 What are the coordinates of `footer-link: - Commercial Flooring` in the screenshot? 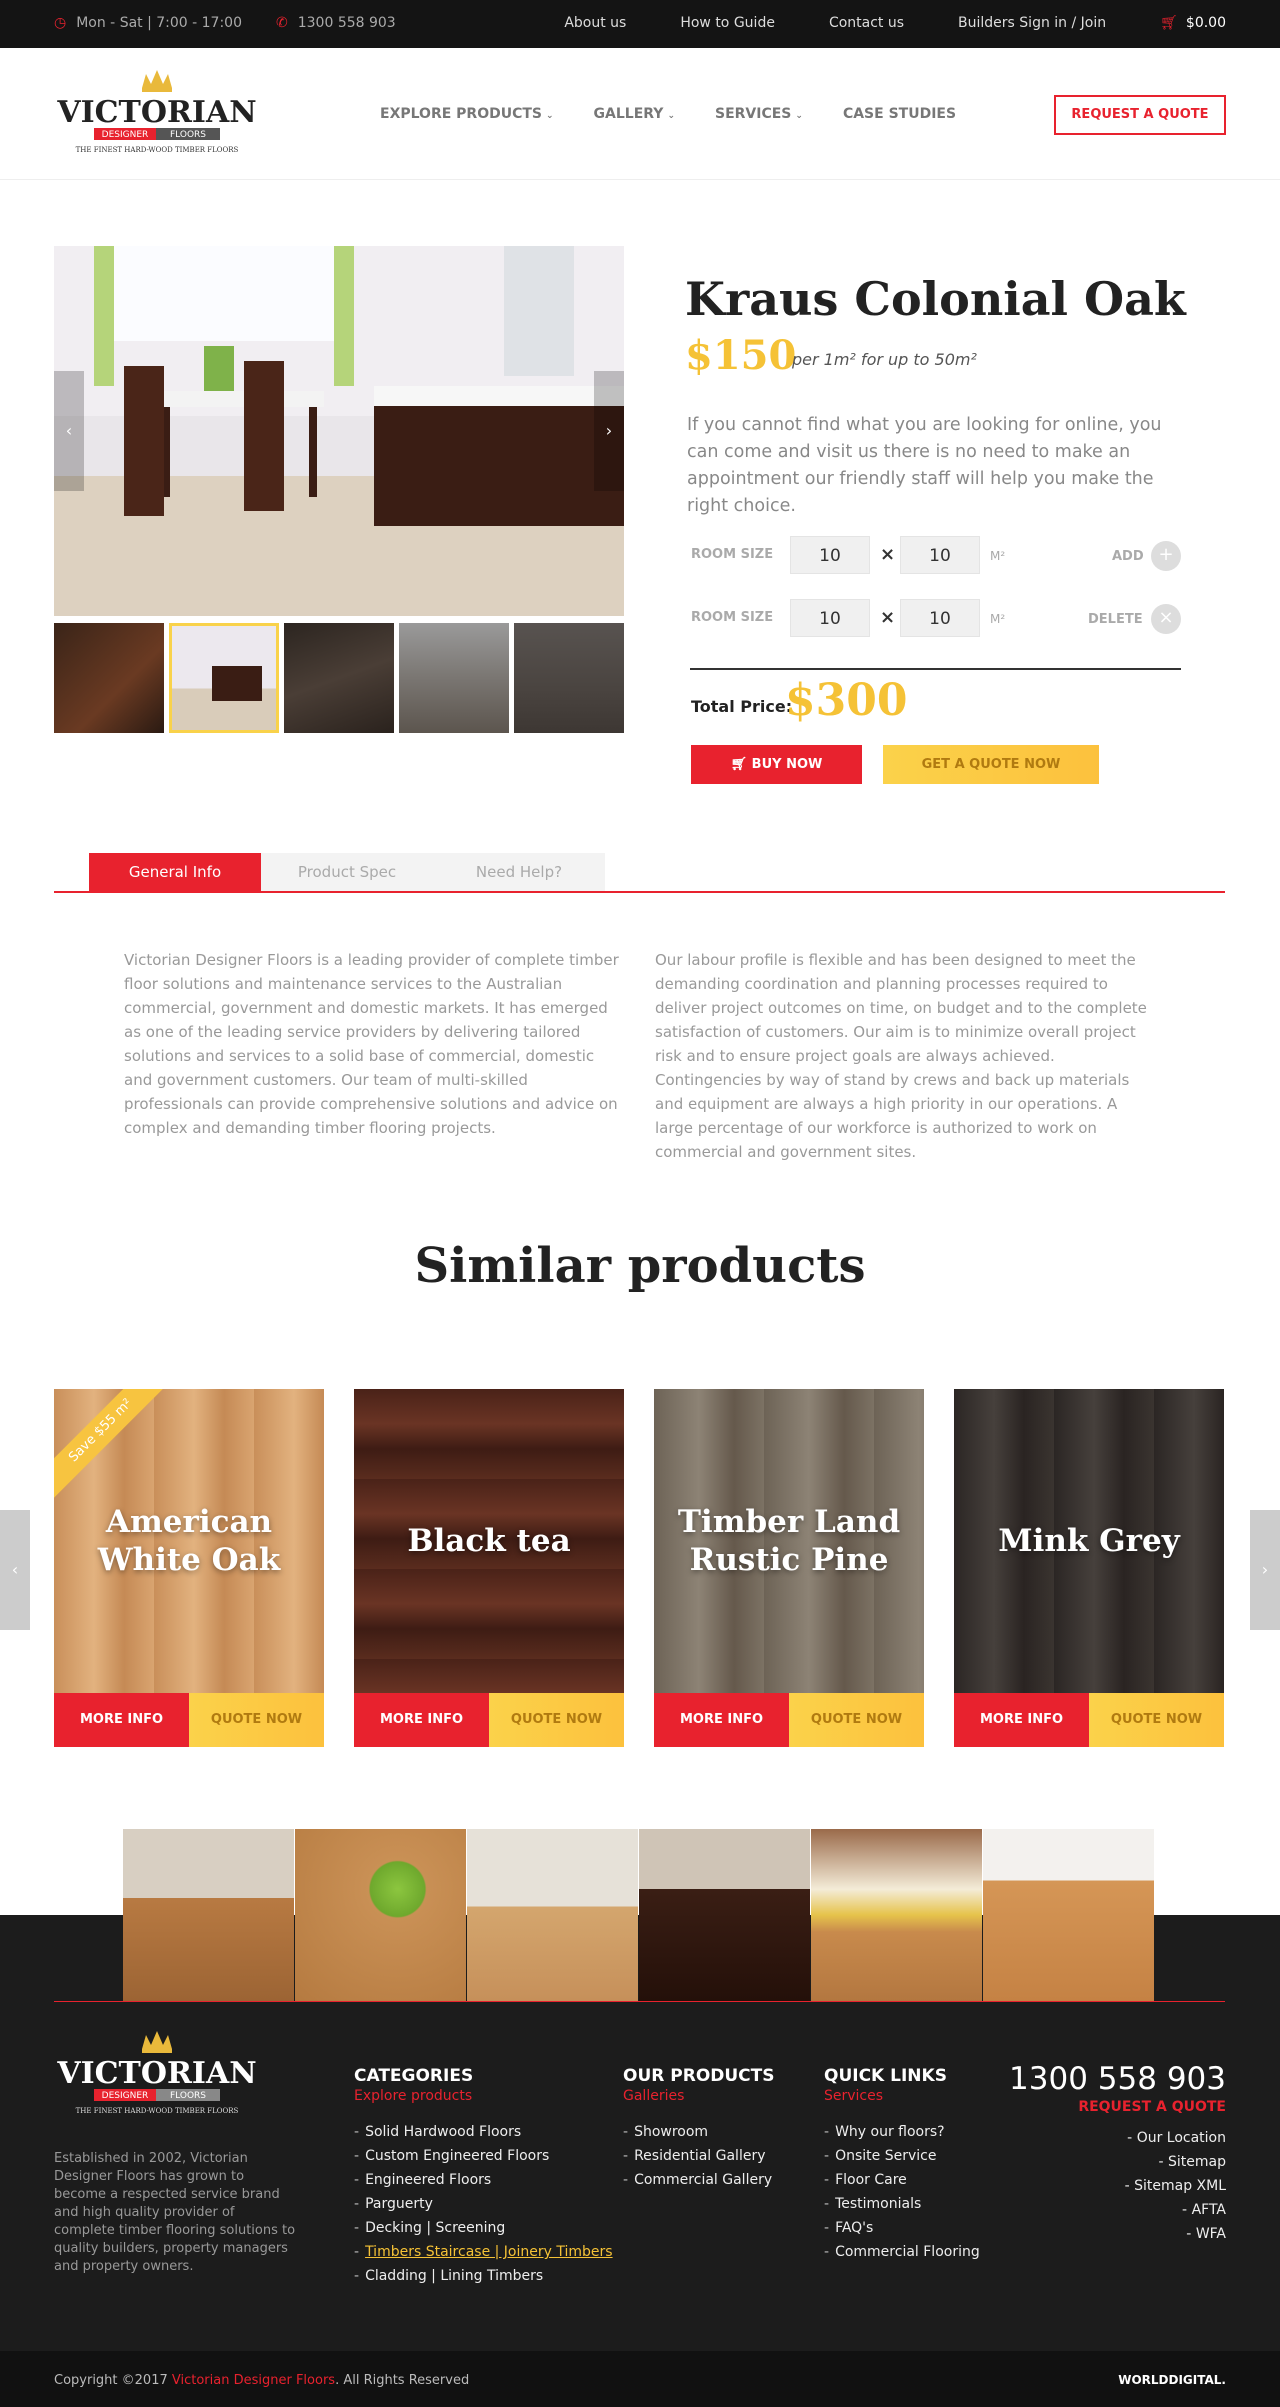 It's located at (902, 2252).